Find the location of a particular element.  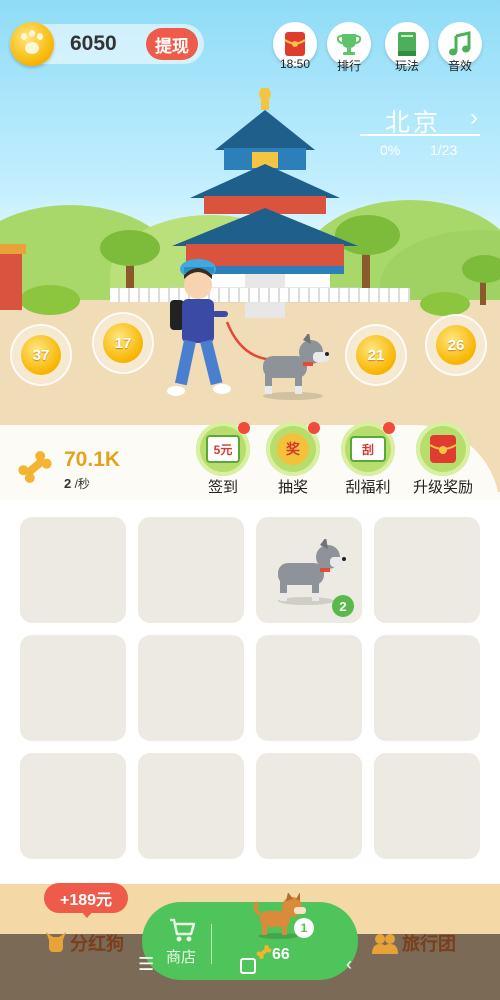

scratch-card-icon: 刮 is located at coordinates (368, 449).